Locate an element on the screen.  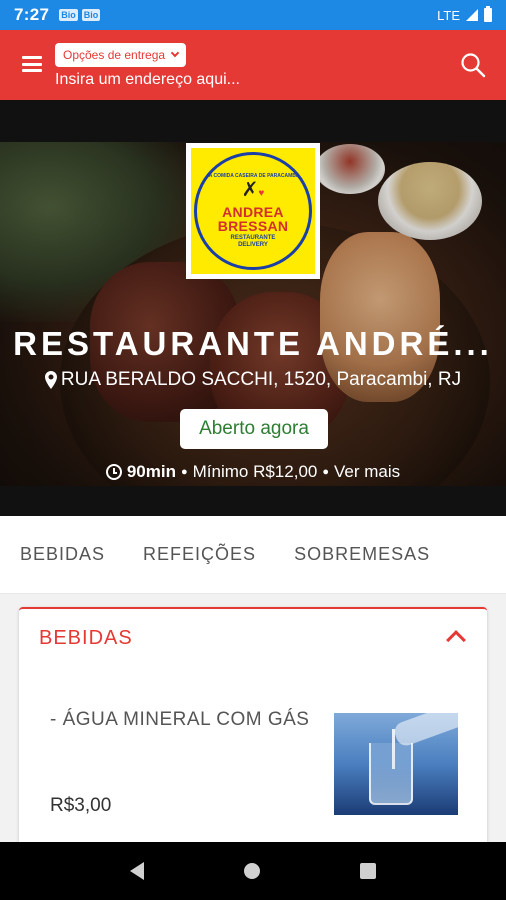
notification-icons: Bio Bio is located at coordinates (80, 15).